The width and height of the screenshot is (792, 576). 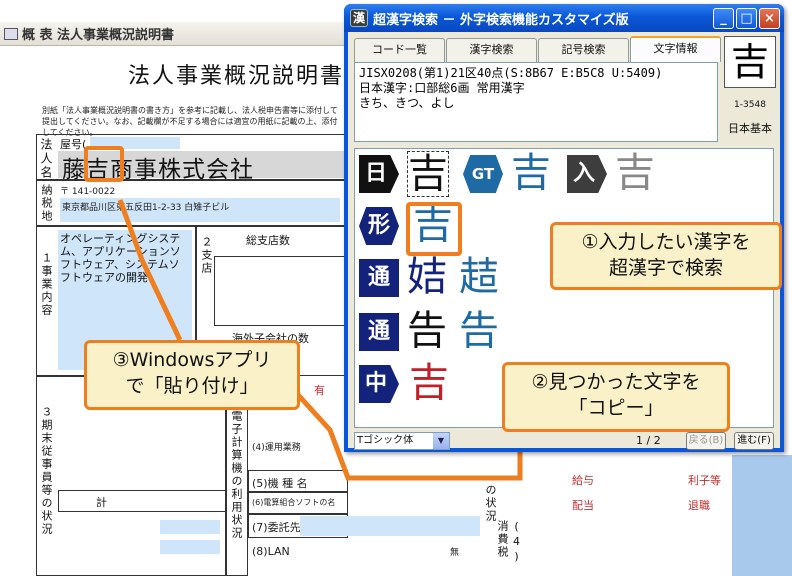 What do you see at coordinates (769, 18) in the screenshot?
I see `close-button: ×` at bounding box center [769, 18].